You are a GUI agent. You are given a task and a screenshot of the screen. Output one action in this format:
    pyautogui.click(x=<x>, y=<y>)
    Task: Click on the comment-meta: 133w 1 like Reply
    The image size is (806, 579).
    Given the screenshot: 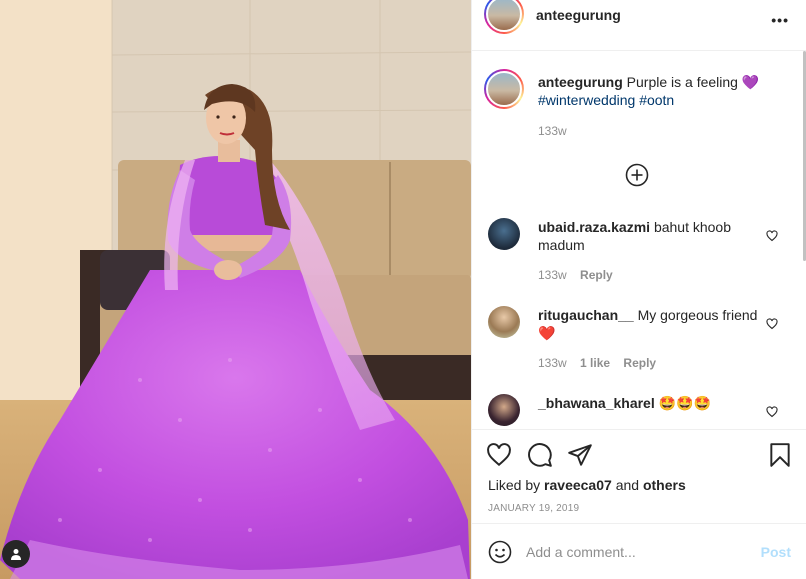 What is the action you would take?
    pyautogui.click(x=650, y=363)
    